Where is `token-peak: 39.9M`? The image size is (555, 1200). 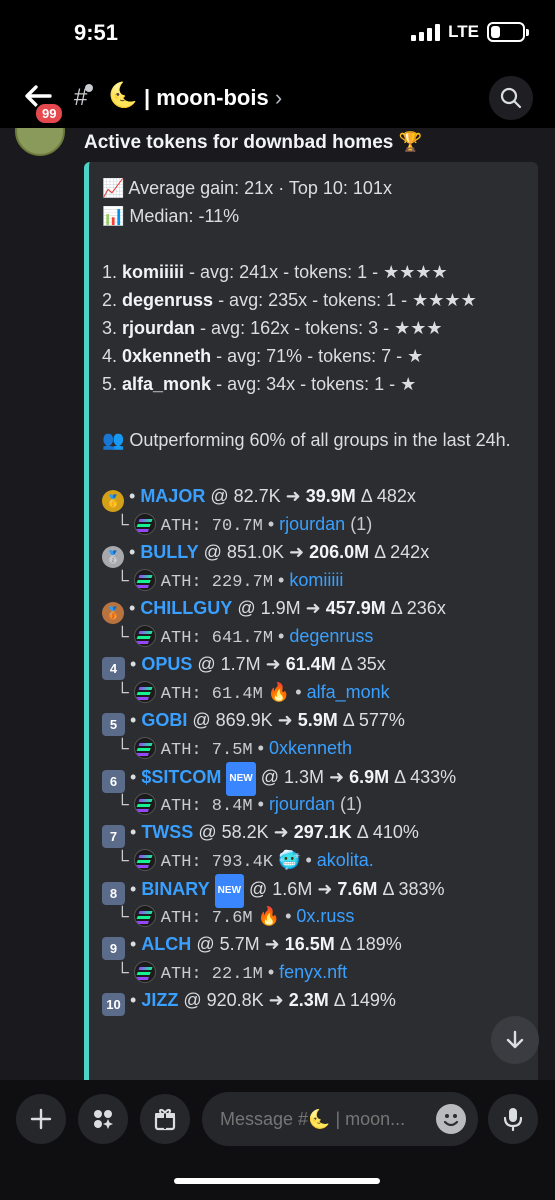
token-peak: 39.9M is located at coordinates (328, 496).